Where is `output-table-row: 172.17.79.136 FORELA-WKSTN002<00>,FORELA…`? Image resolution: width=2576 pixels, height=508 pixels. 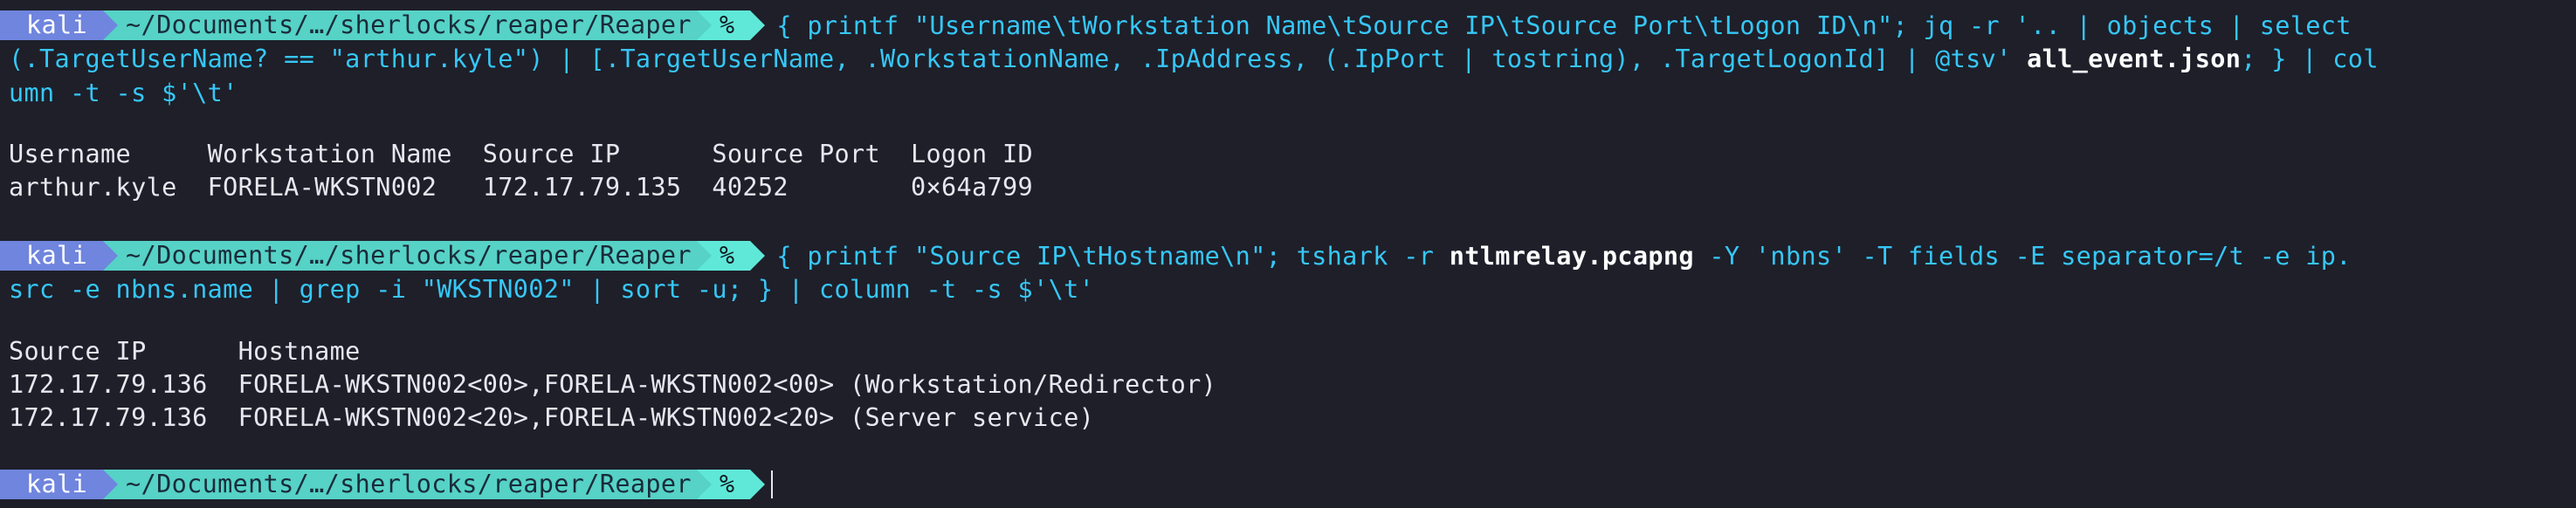 output-table-row: 172.17.79.136 FORELA-WKSTN002<00>,FORELA… is located at coordinates (613, 384).